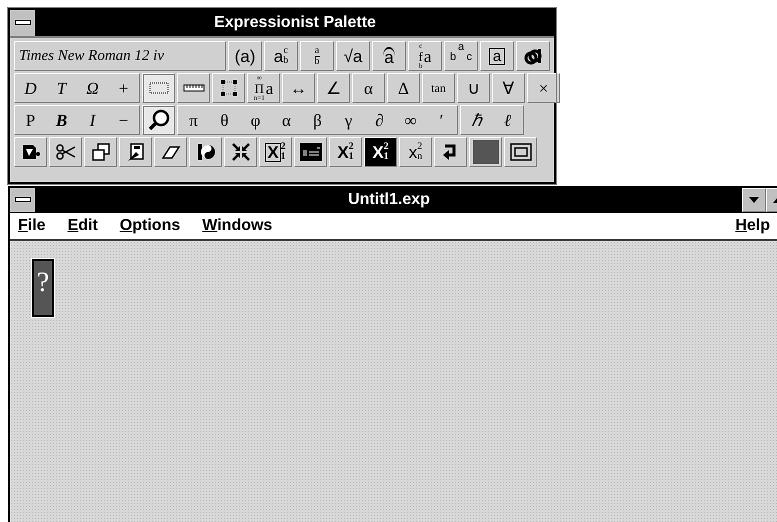 The width and height of the screenshot is (777, 522). What do you see at coordinates (120, 56) in the screenshot?
I see `font-field: Times New Roman 12 iv` at bounding box center [120, 56].